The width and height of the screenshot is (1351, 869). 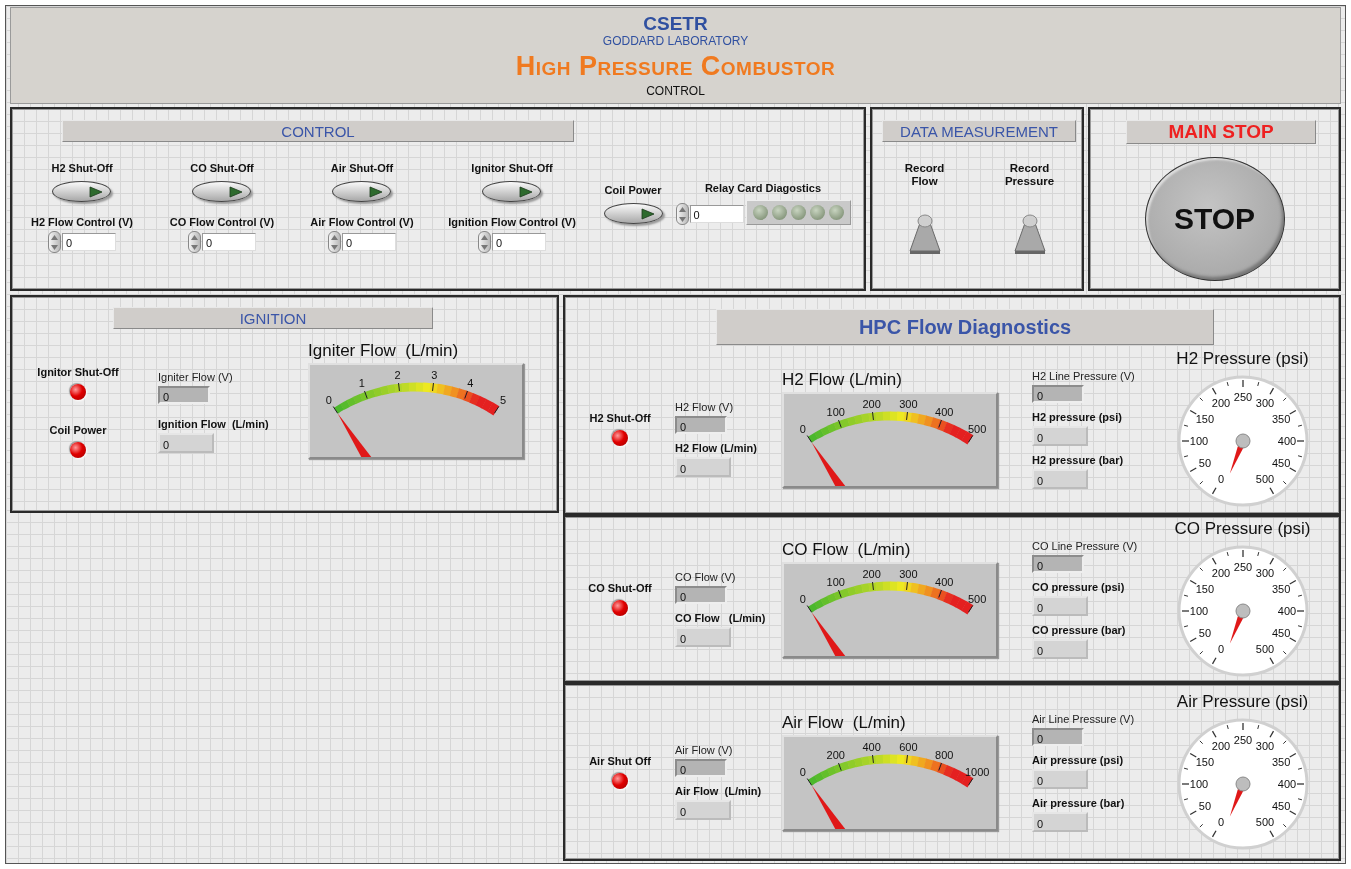 What do you see at coordinates (1085, 545) in the screenshot?
I see `field-label: CO Line Pressure (V)` at bounding box center [1085, 545].